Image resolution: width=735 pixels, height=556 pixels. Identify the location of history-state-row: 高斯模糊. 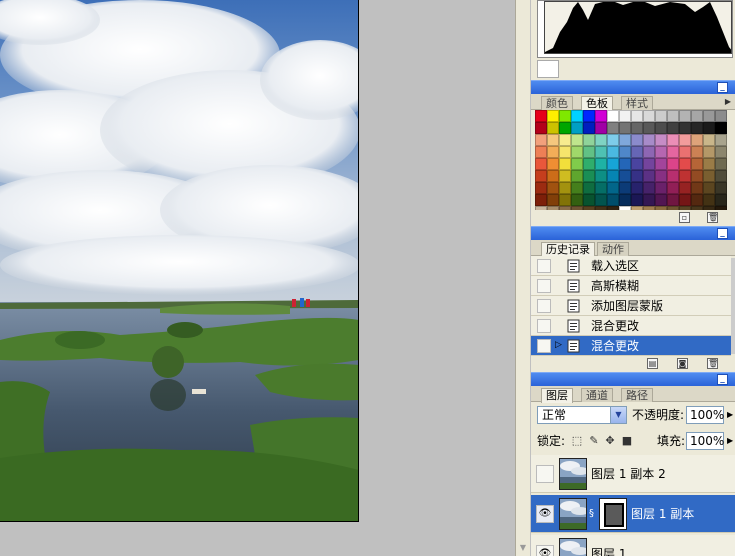
(631, 286).